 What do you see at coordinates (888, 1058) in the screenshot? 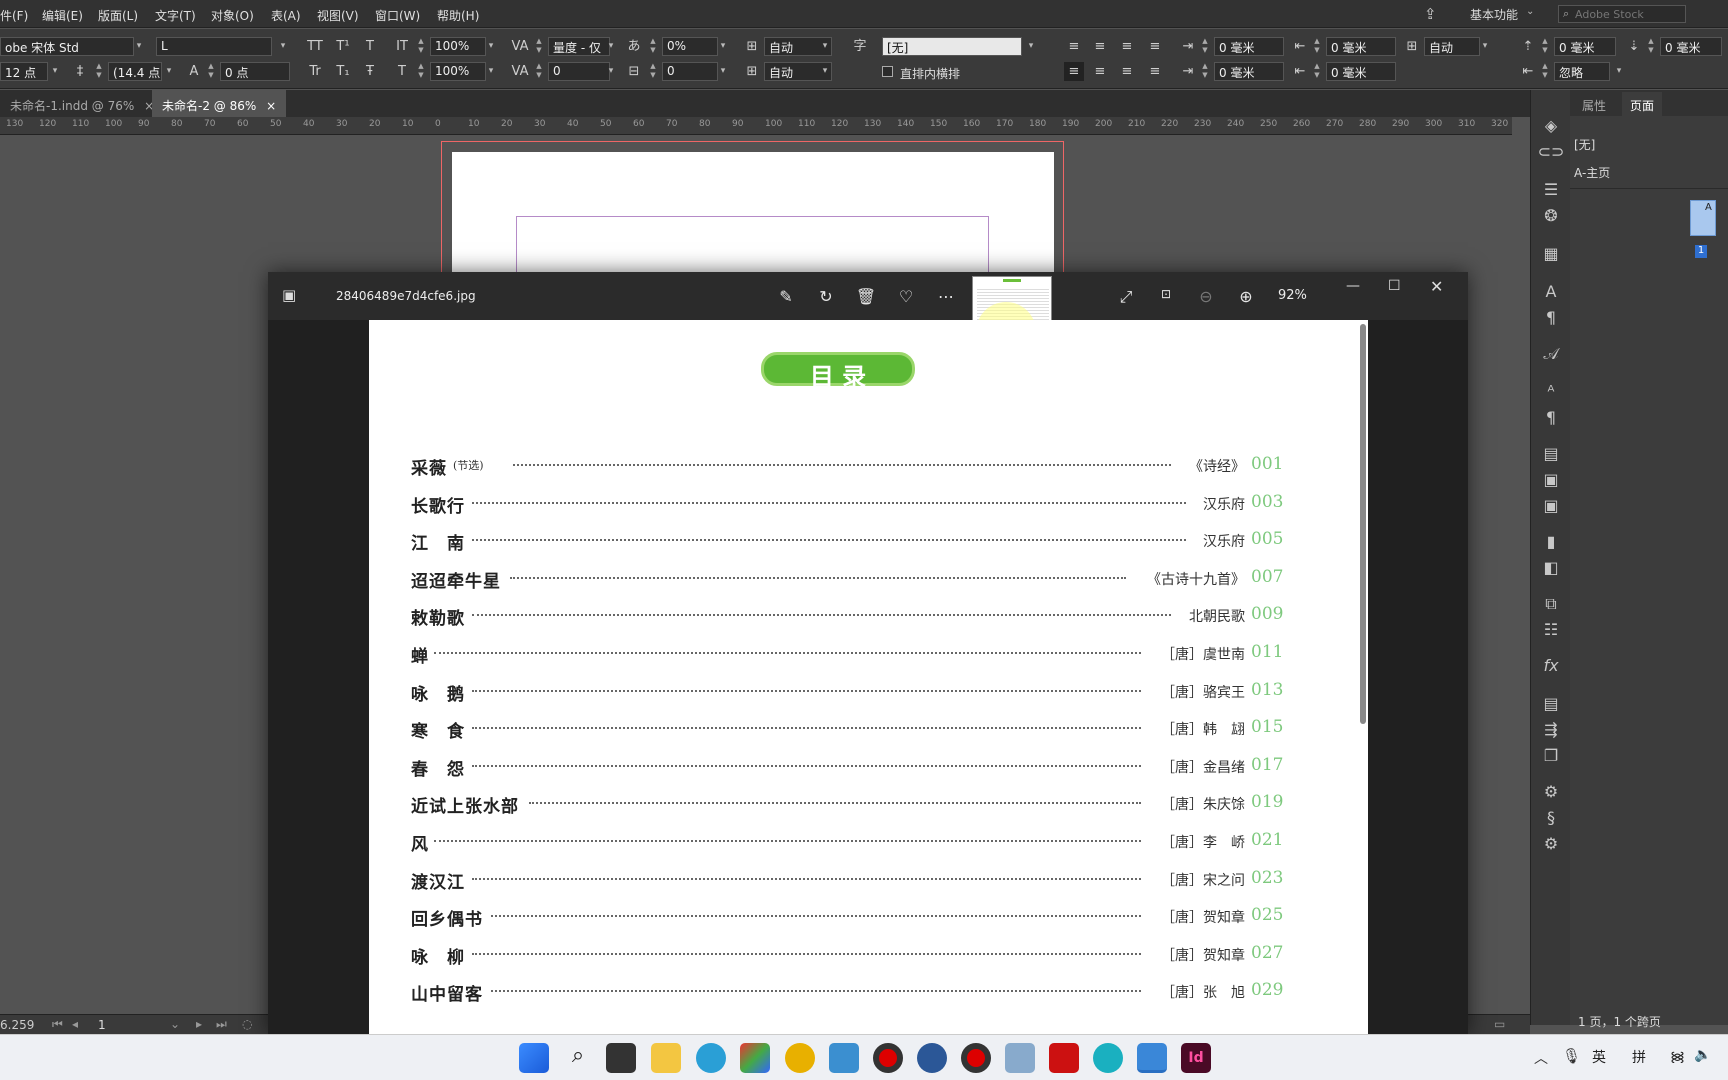
I see `recorder-icon` at bounding box center [888, 1058].